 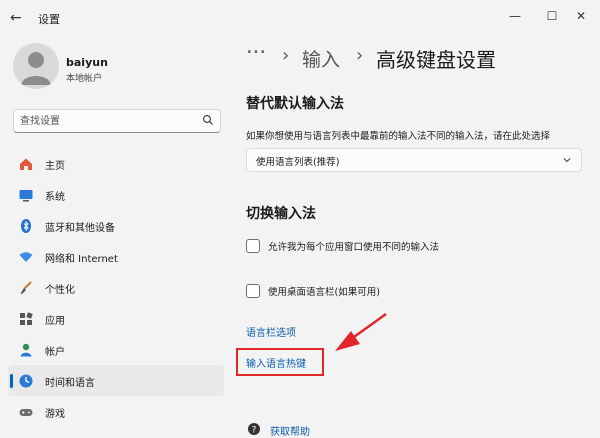 What do you see at coordinates (49, 19) in the screenshot?
I see `app-title: 设置` at bounding box center [49, 19].